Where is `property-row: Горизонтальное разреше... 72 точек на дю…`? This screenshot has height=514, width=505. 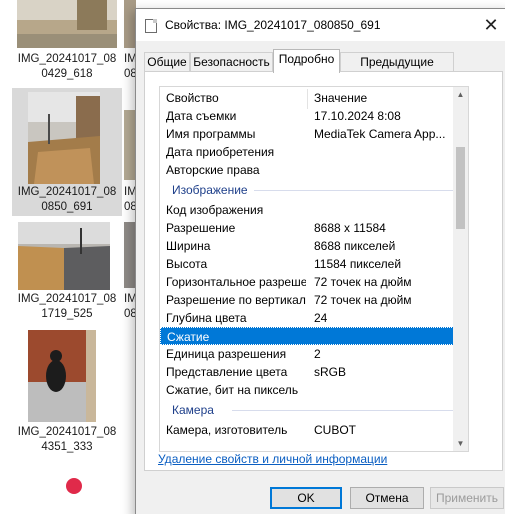
property-row: Горизонтальное разреше... 72 точек на дю… is located at coordinates (308, 282).